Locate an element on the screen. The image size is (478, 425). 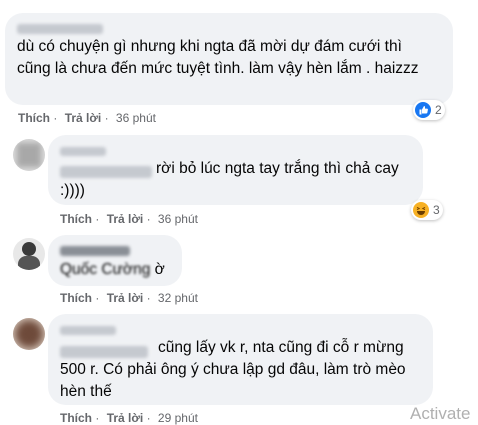
comment-time: 32 phút is located at coordinates (178, 298).